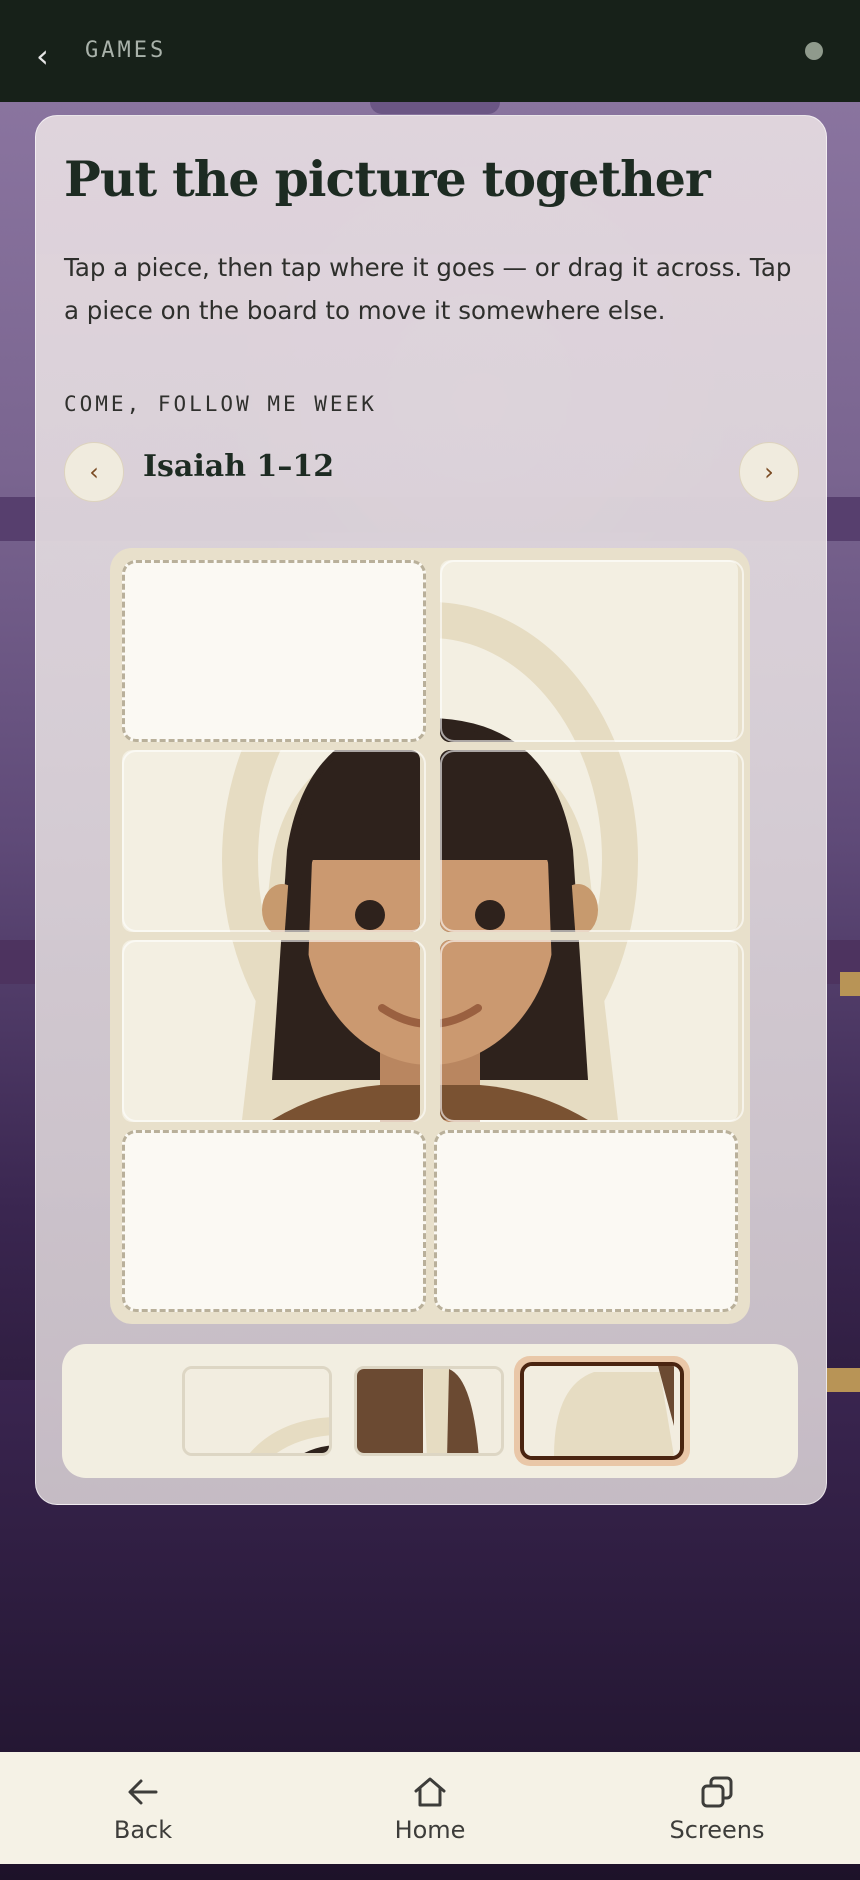  What do you see at coordinates (143, 1830) in the screenshot?
I see `nav-label: Back` at bounding box center [143, 1830].